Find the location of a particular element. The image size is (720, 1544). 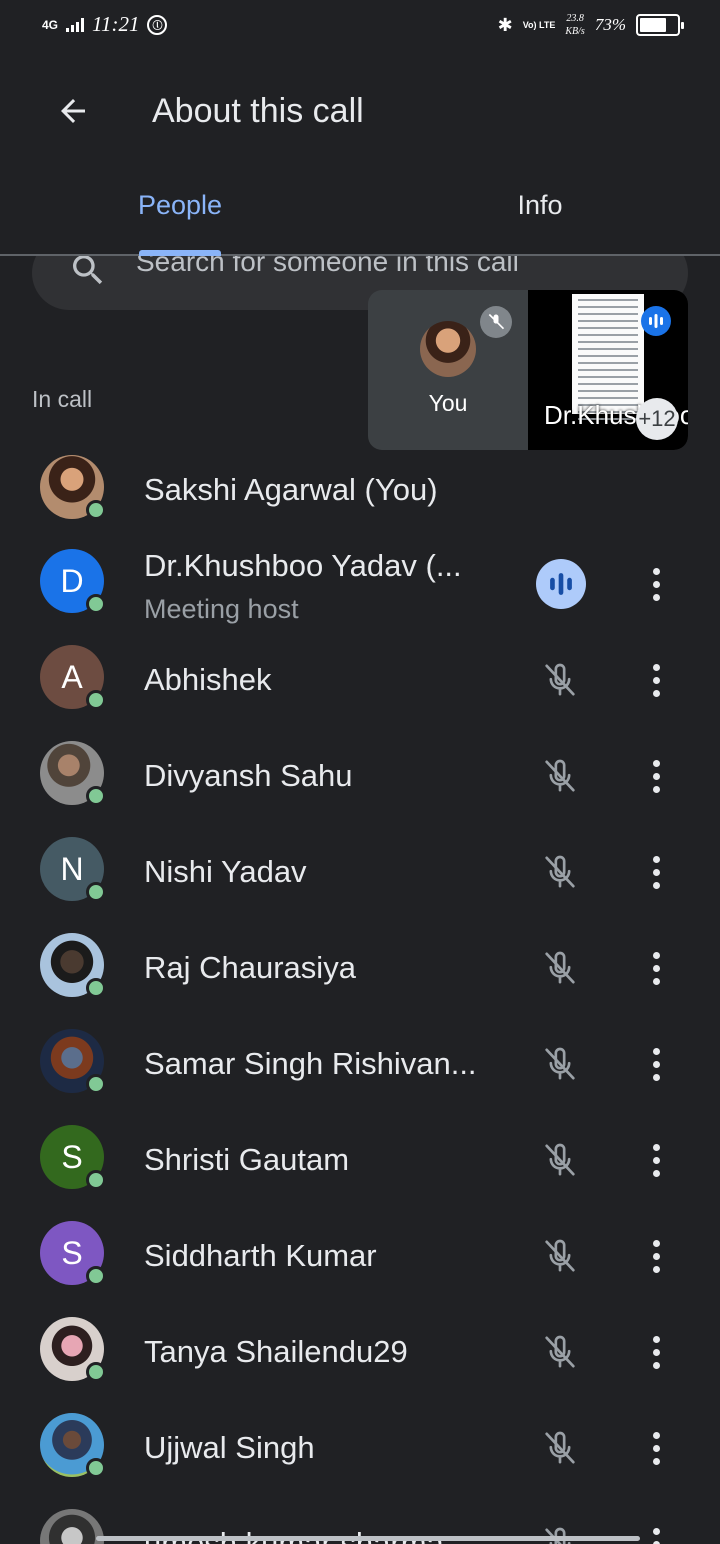

tab-divider is located at coordinates (360, 255).